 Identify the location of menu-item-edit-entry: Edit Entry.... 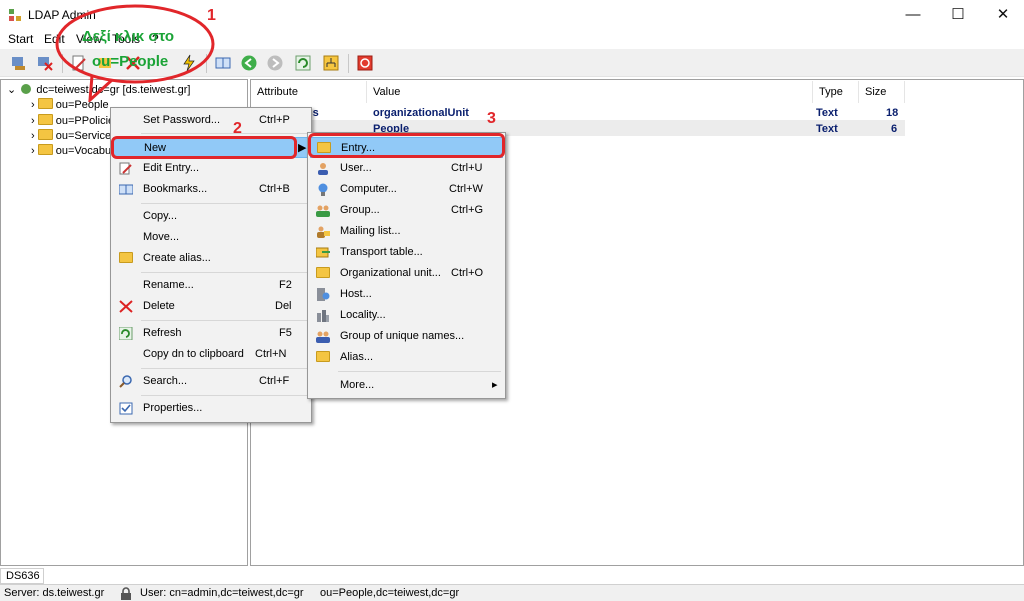
(211, 168).